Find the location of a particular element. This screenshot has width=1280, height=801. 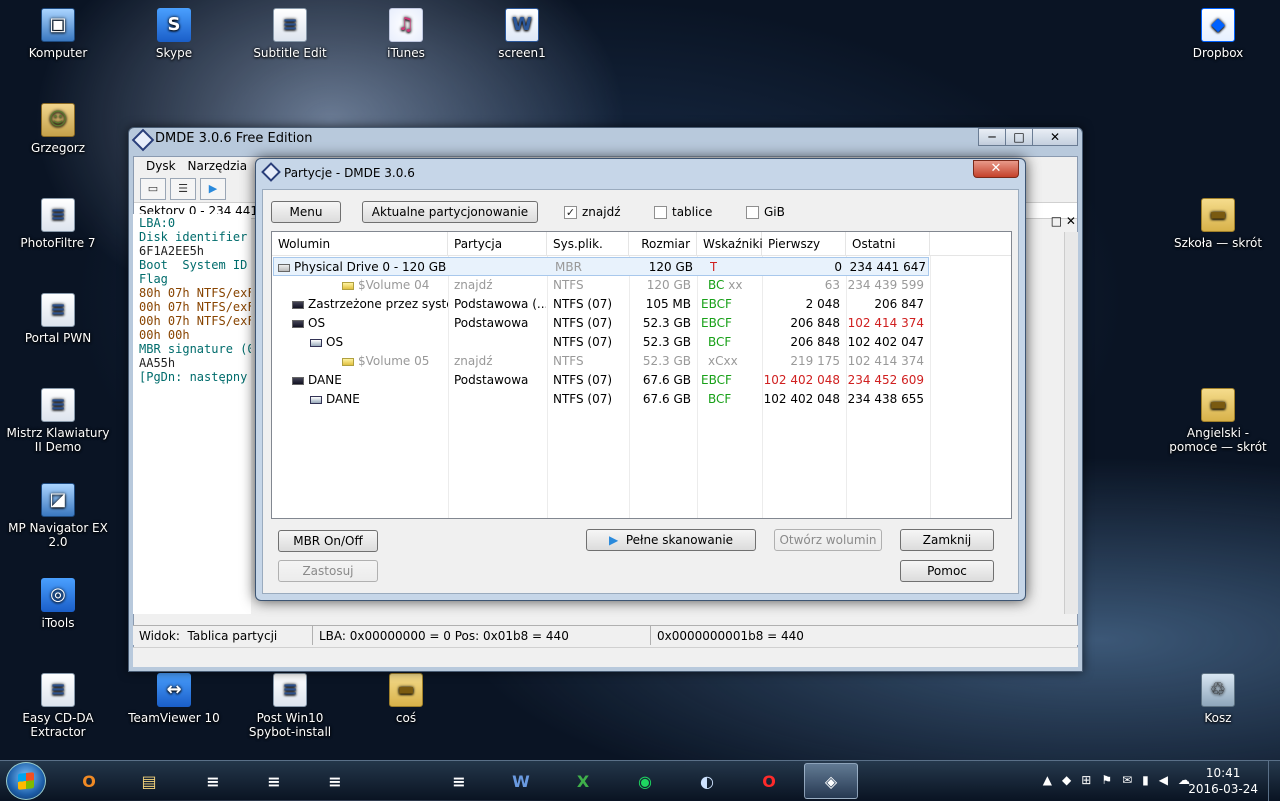

open-volume-button: Otwórz wolumin is located at coordinates (828, 540).